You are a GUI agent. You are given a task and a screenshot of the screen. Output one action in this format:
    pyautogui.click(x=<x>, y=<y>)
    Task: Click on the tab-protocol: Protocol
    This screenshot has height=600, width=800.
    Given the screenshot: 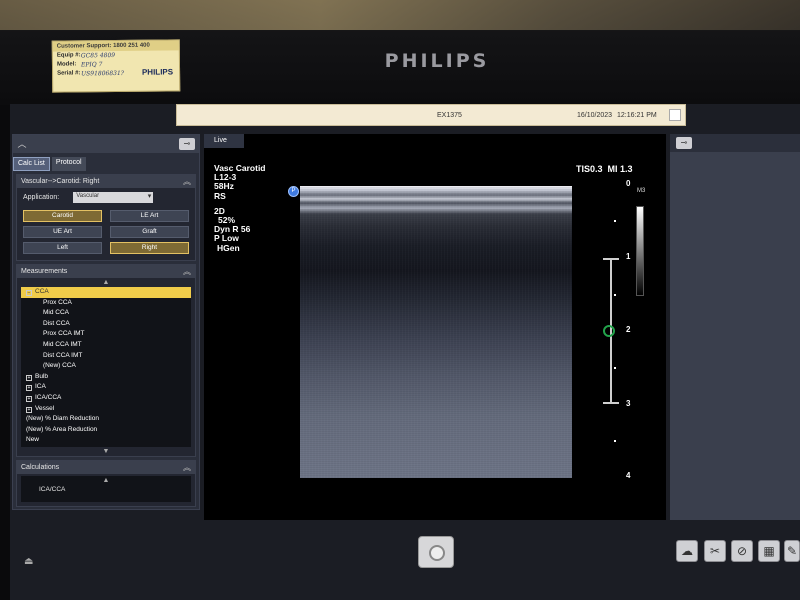 What is the action you would take?
    pyautogui.click(x=68, y=164)
    